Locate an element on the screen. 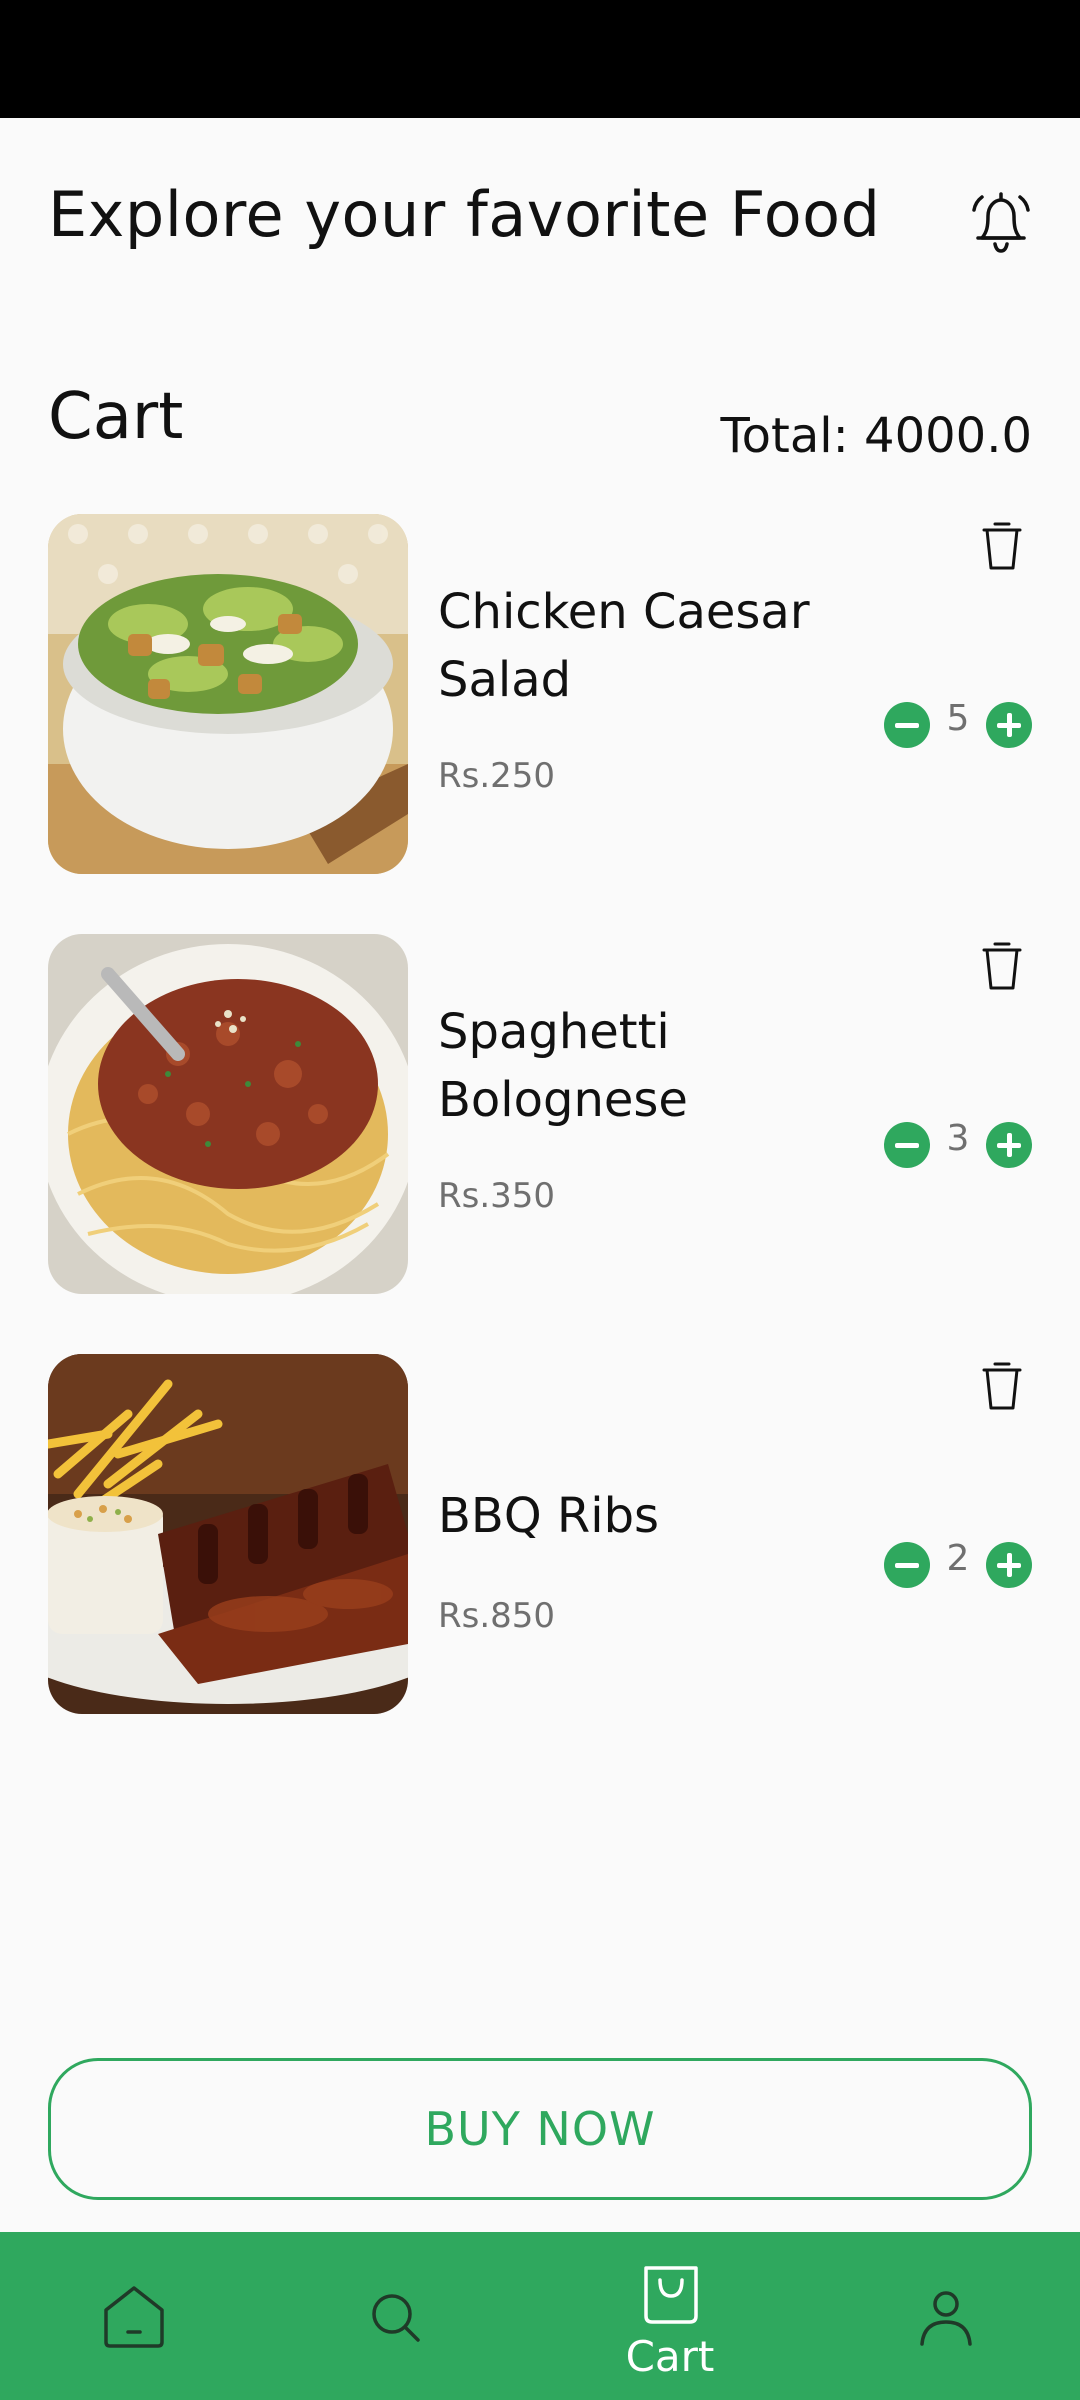 This screenshot has height=2400, width=1080. cart-total: Total: 4000.0 is located at coordinates (876, 436).